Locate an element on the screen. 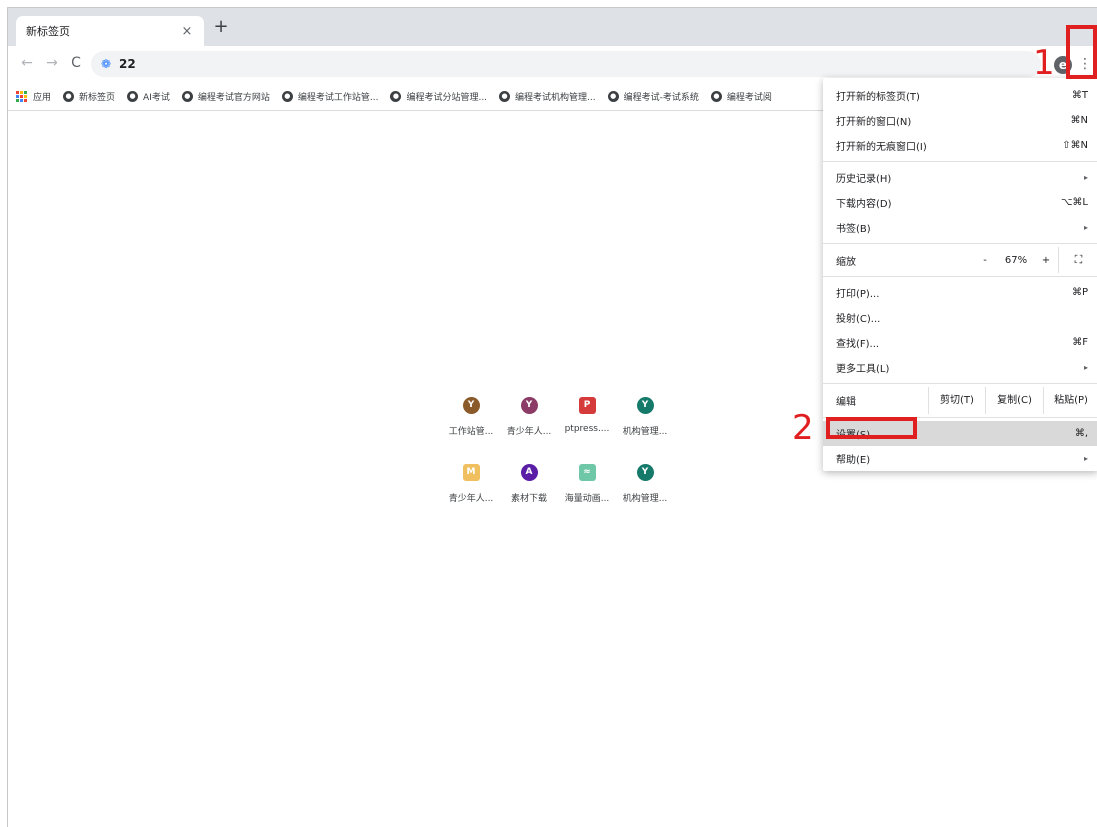 This screenshot has width=1097, height=827. menu-item-new-window: 打开新的窗口(N) ⌘N is located at coordinates (960, 120).